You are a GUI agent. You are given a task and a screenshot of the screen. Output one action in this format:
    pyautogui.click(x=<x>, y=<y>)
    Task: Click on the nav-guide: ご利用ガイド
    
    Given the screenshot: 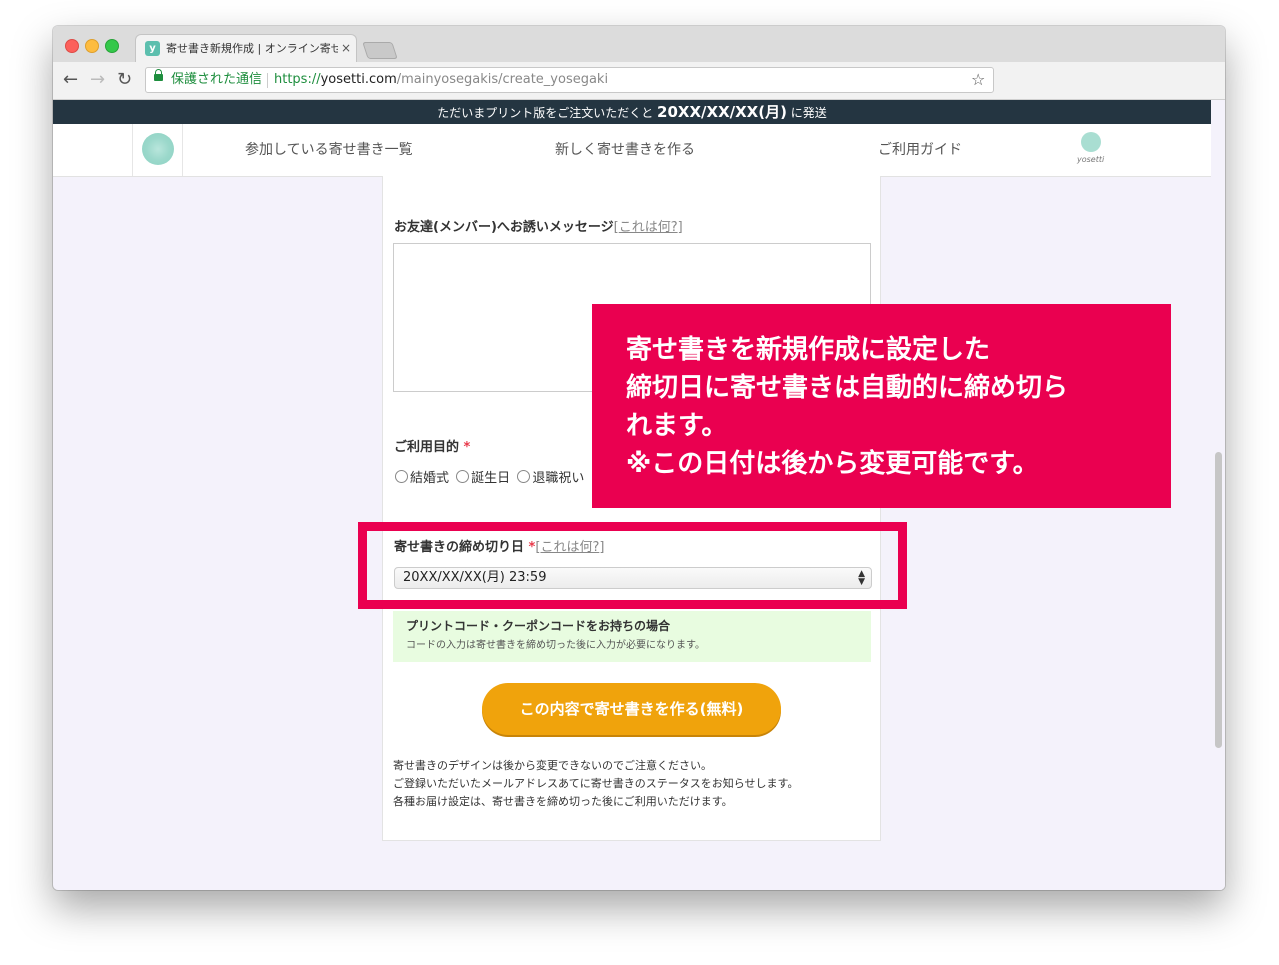 What is the action you would take?
    pyautogui.click(x=920, y=150)
    